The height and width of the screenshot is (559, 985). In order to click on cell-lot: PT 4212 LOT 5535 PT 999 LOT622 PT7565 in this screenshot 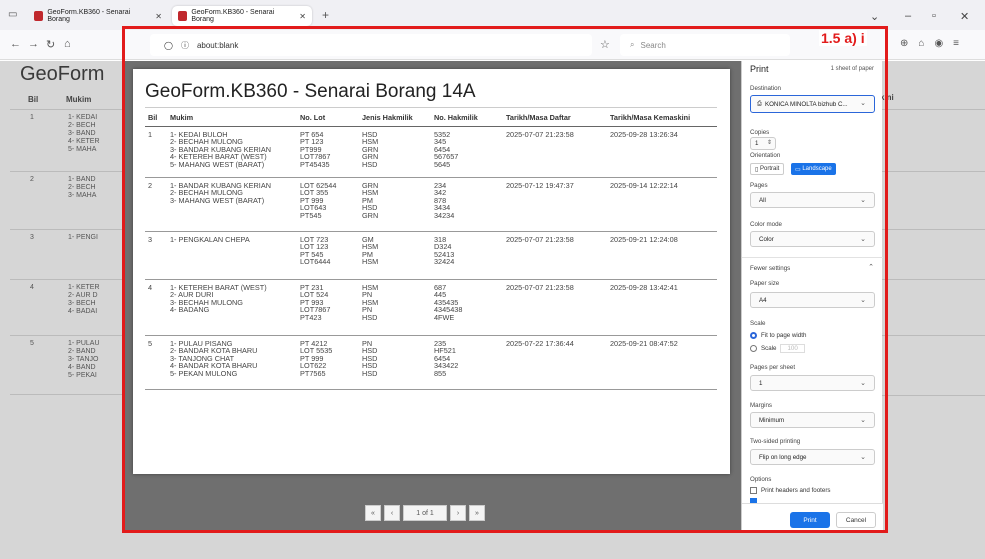, I will do `click(328, 362)`.